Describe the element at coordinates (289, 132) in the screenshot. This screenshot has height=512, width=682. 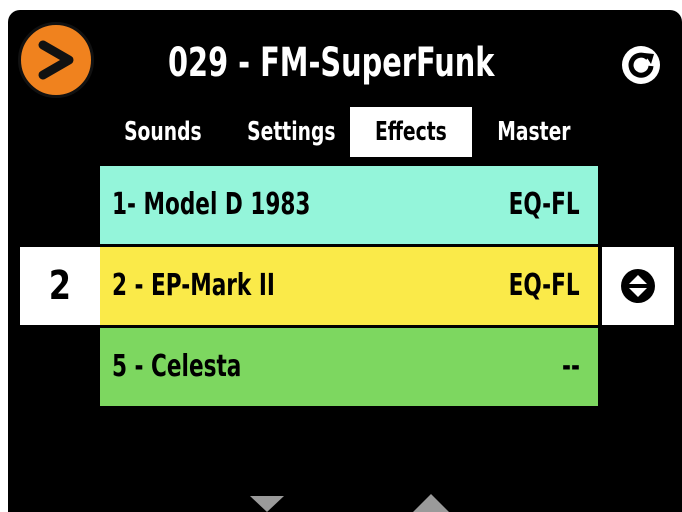
I see `tab-settings: Settings` at that location.